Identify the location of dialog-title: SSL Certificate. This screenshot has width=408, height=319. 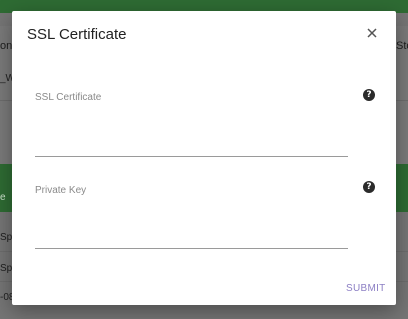
(77, 34).